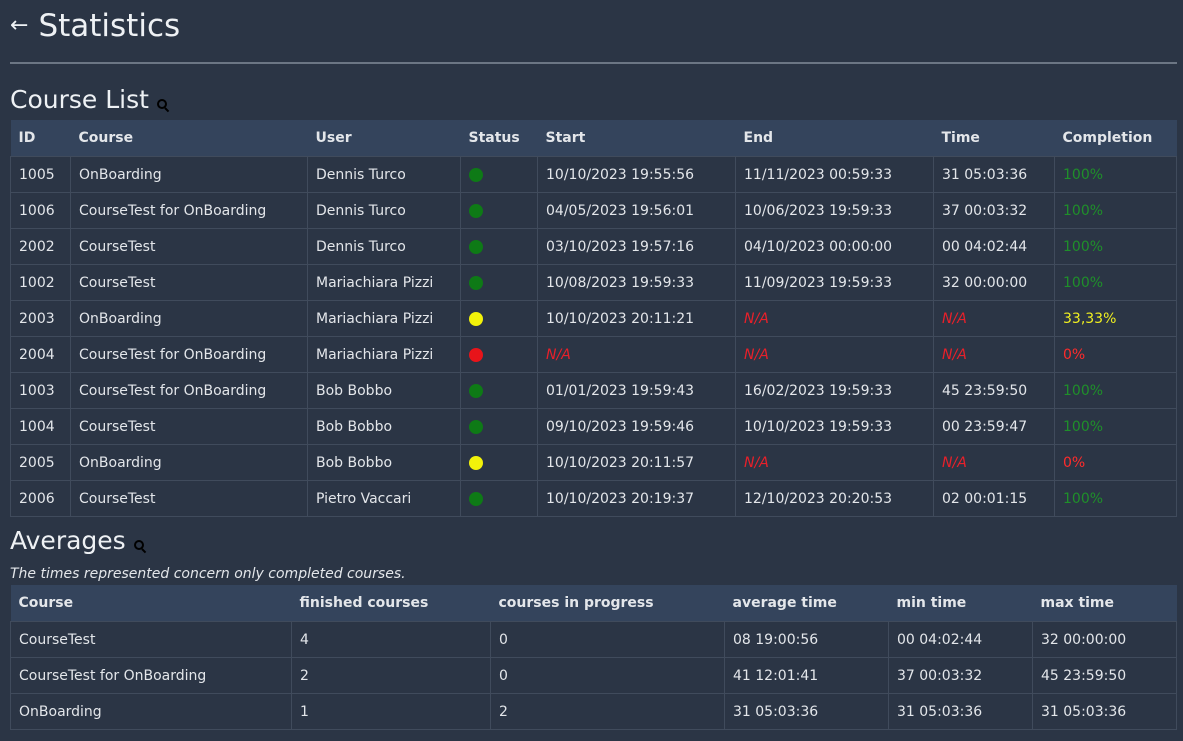 This screenshot has height=741, width=1183. Describe the element at coordinates (40, 318) in the screenshot. I see `cell-id: 2003` at that location.